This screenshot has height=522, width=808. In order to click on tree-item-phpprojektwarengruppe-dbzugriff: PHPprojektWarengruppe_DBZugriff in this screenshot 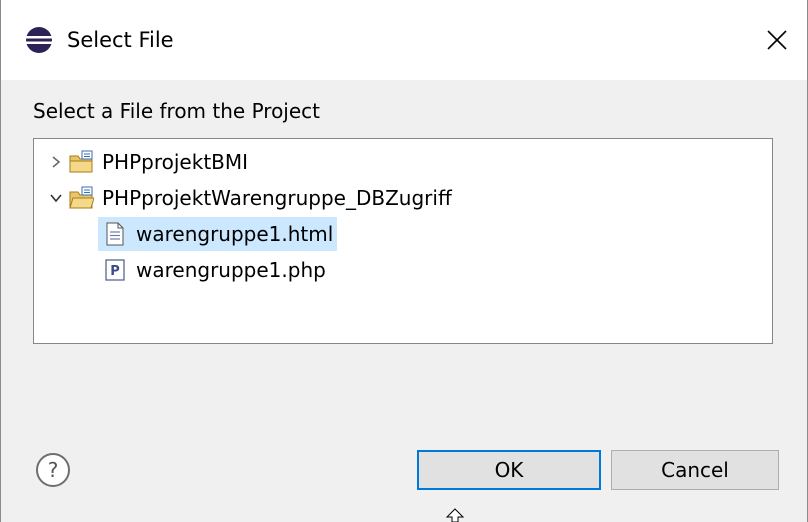, I will do `click(249, 198)`.